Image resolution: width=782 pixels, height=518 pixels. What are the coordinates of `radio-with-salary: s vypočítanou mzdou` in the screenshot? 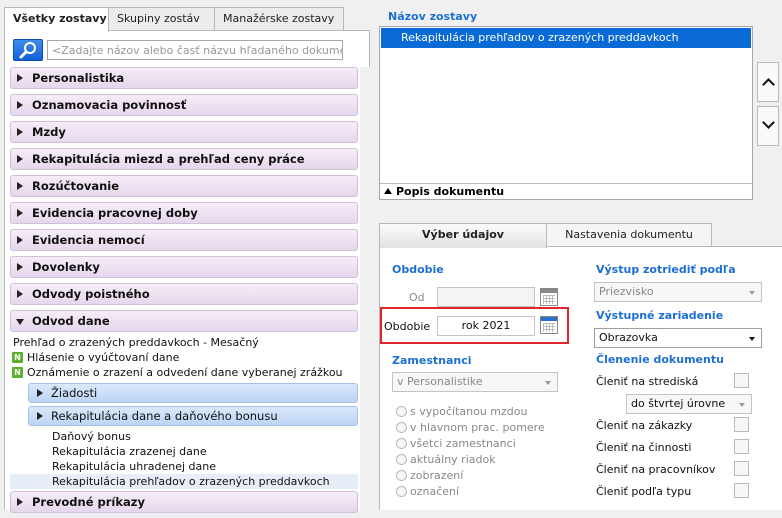 It's located at (461, 412).